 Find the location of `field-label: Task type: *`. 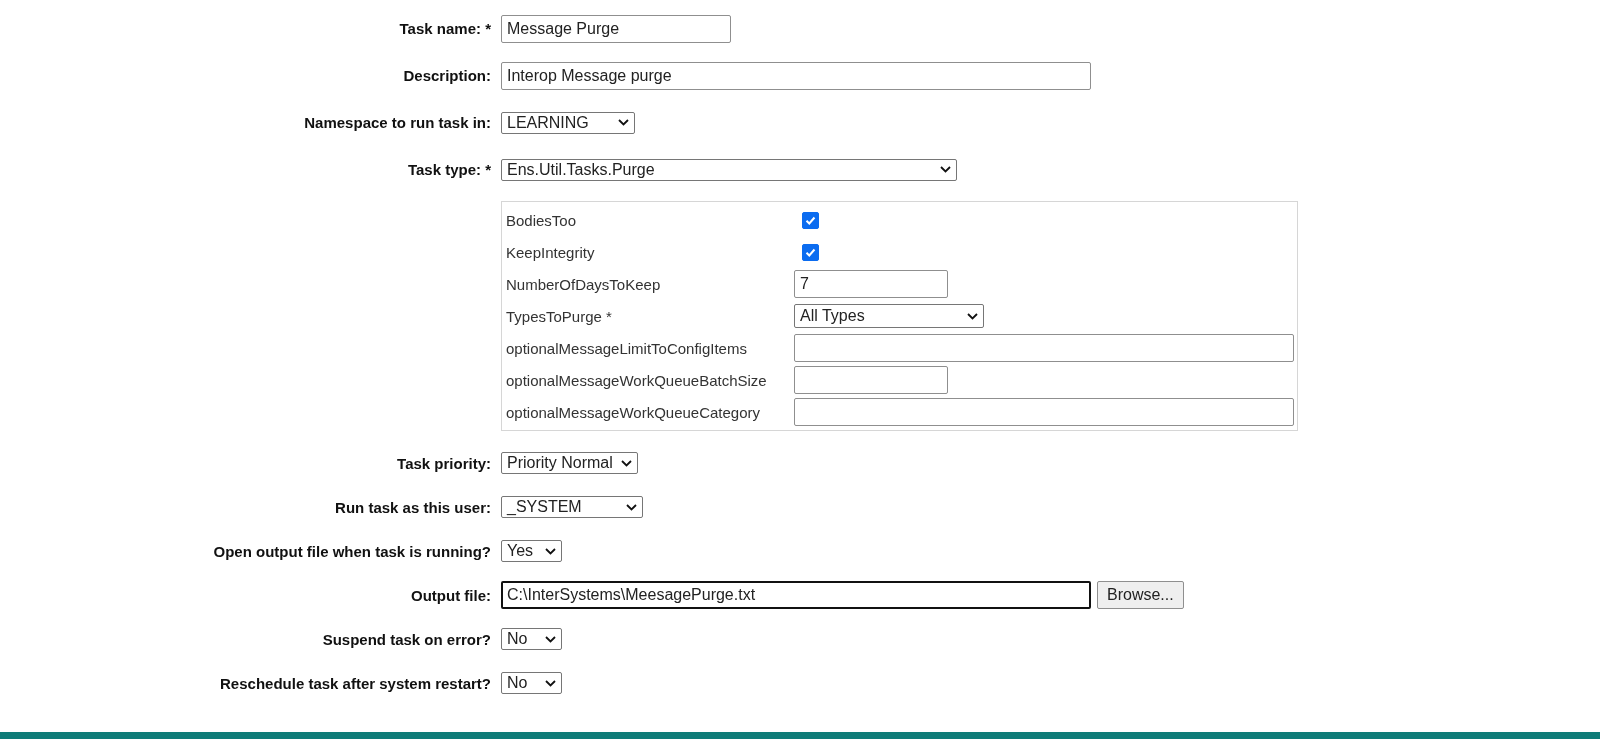

field-label: Task type: * is located at coordinates (449, 169).